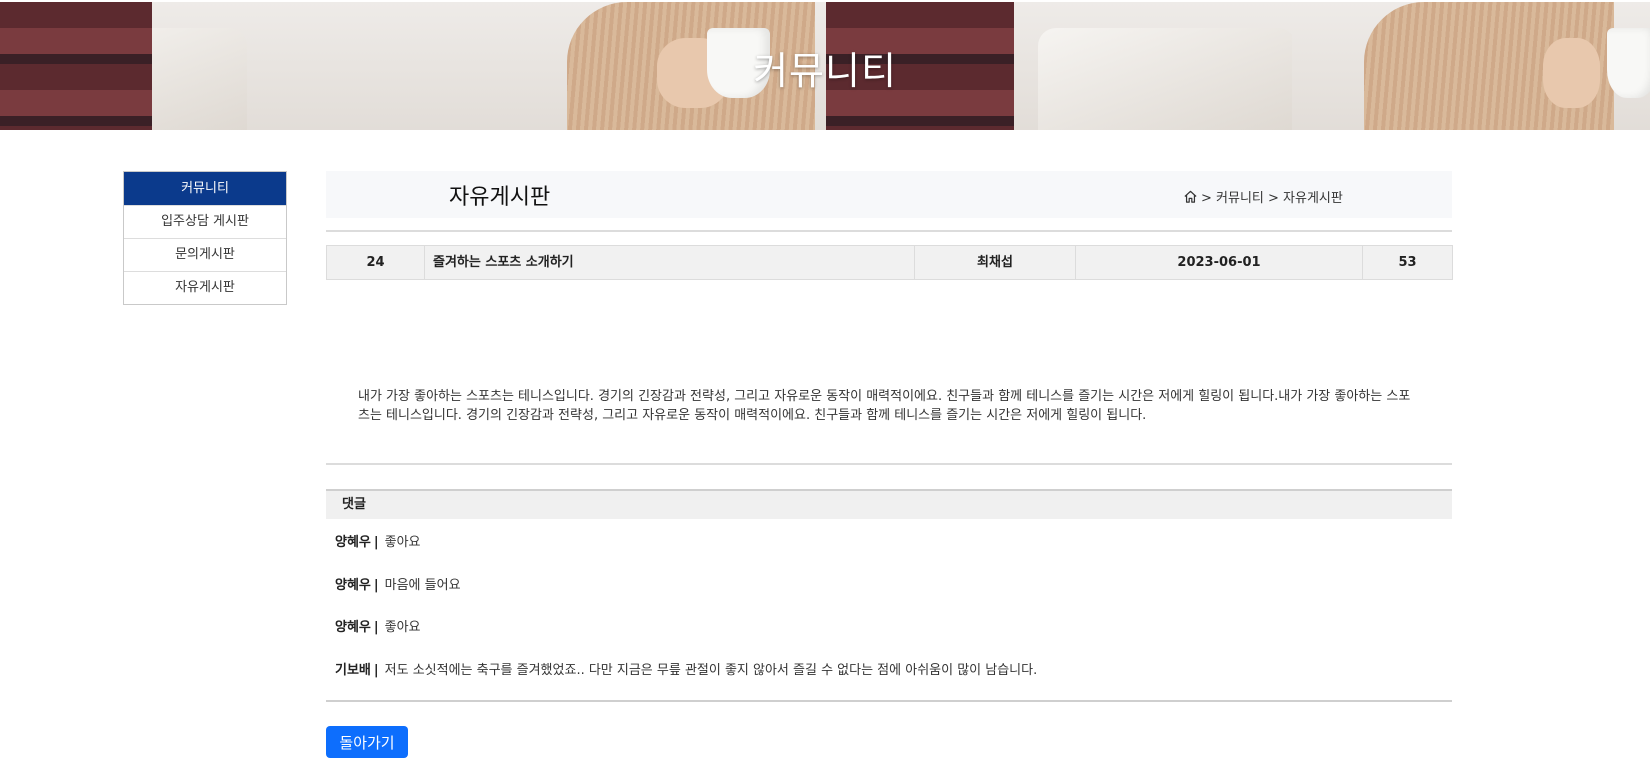  What do you see at coordinates (367, 742) in the screenshot?
I see `back-button: 돌아가기` at bounding box center [367, 742].